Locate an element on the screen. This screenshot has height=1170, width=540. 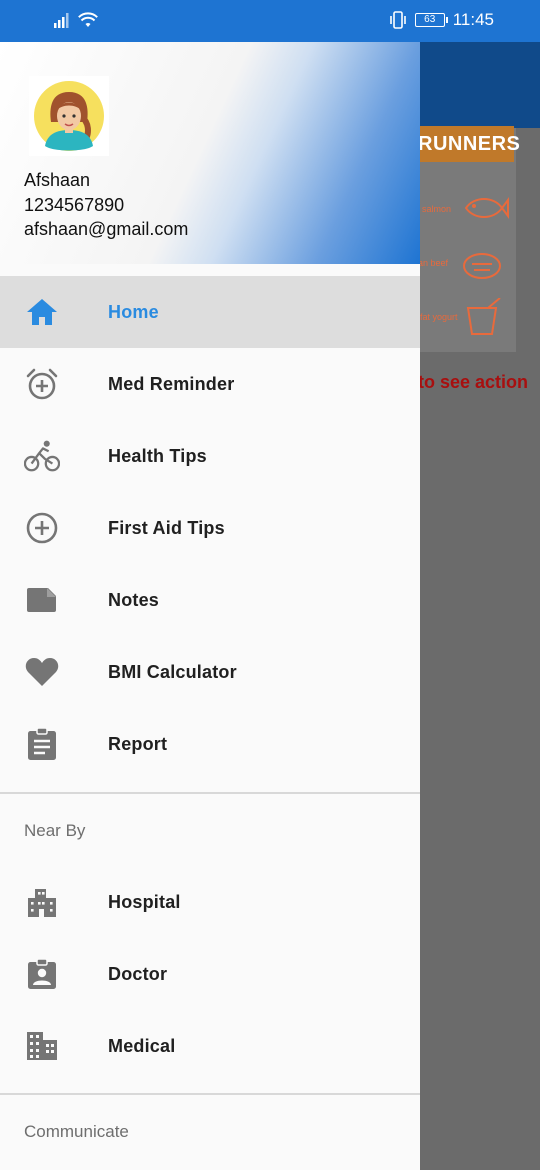
menu-item-doctor: Doctor is located at coordinates (210, 974).